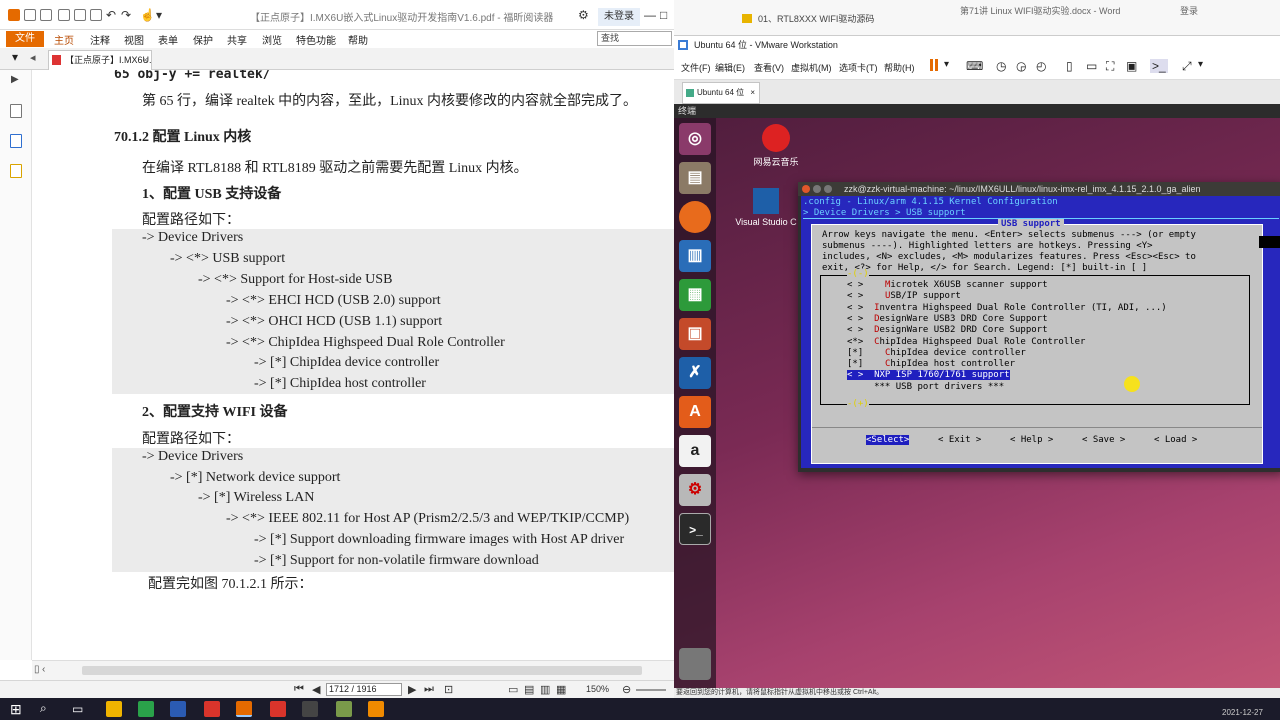  What do you see at coordinates (100, 39) in the screenshot?
I see `menu-comment: 注释` at bounding box center [100, 39].